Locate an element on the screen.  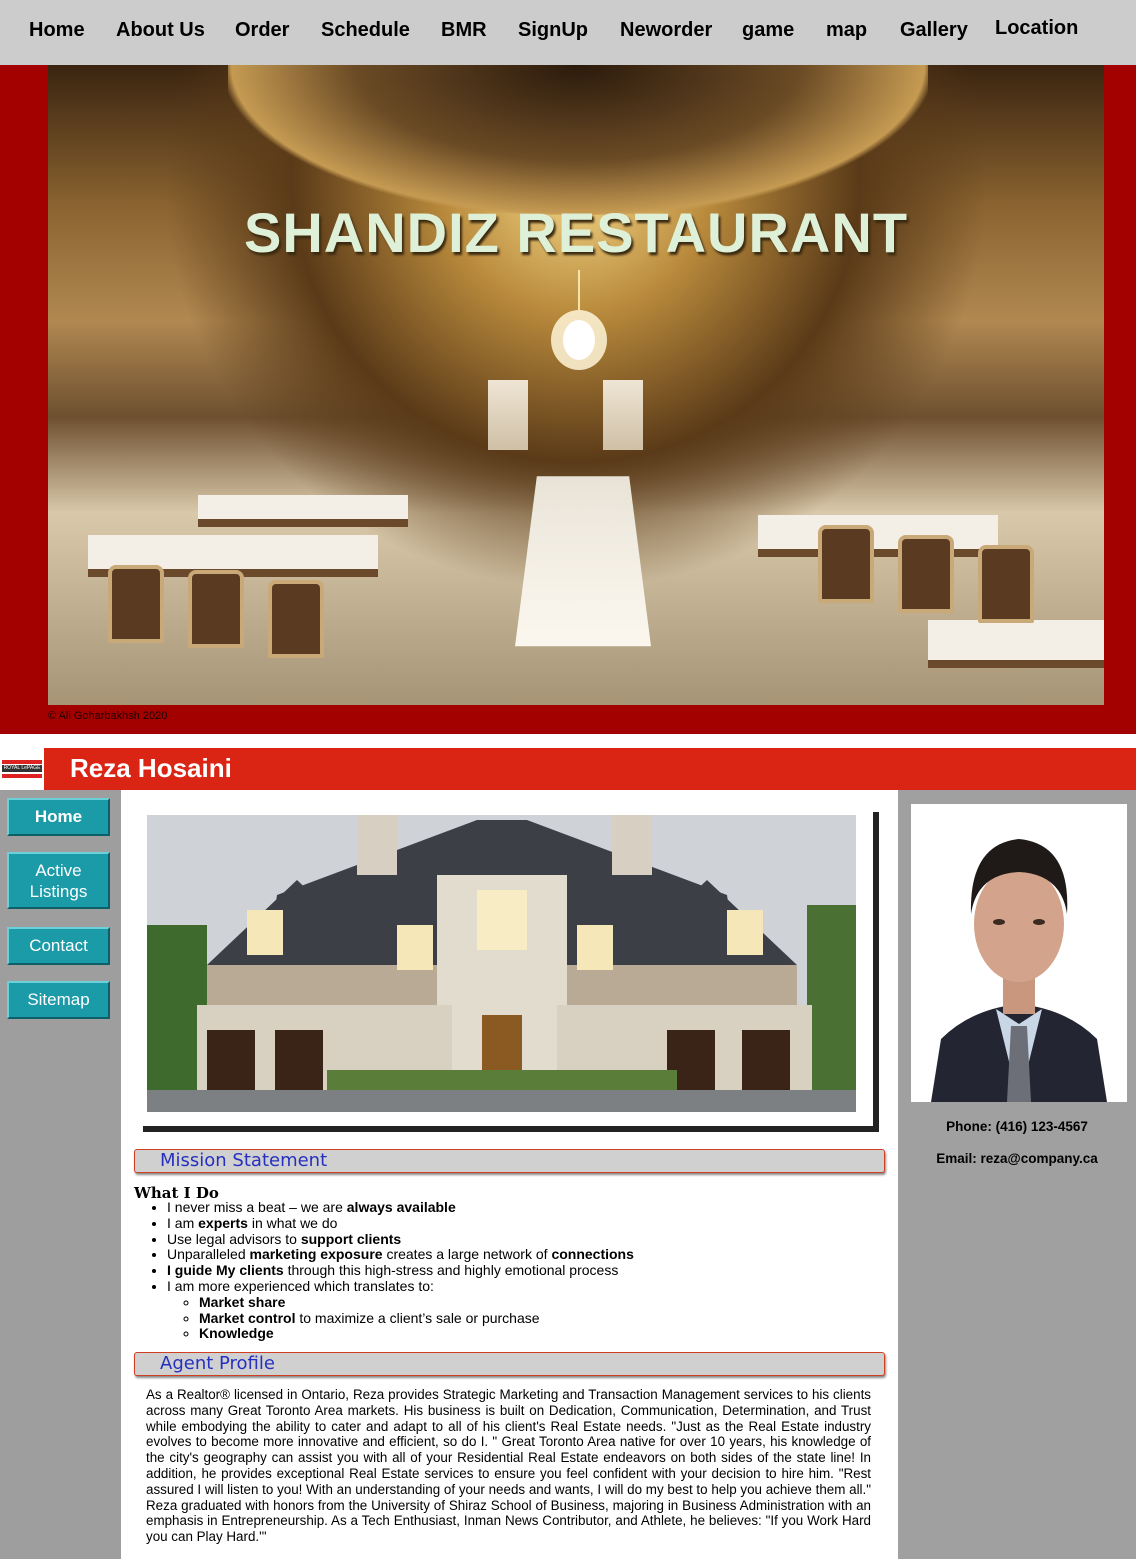
nav-schedule: Schedule is located at coordinates (365, 30).